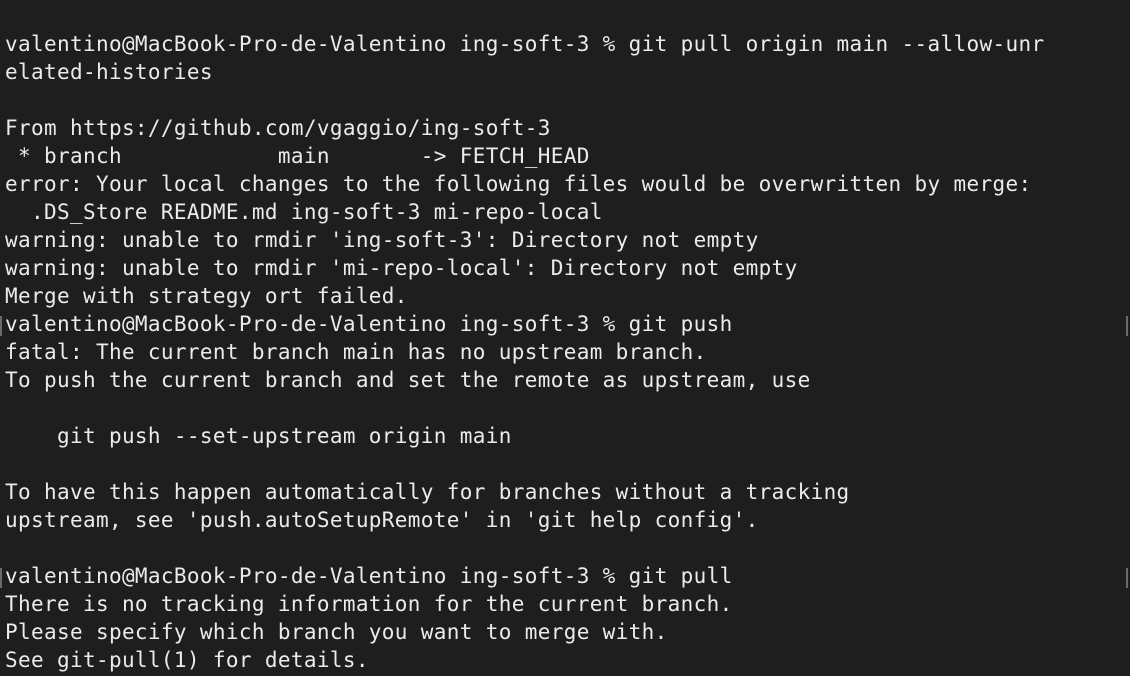 Image resolution: width=1130 pixels, height=676 pixels. Describe the element at coordinates (258, 436) in the screenshot. I see `suggested-command-line: git push --set-upstream origin main` at that location.